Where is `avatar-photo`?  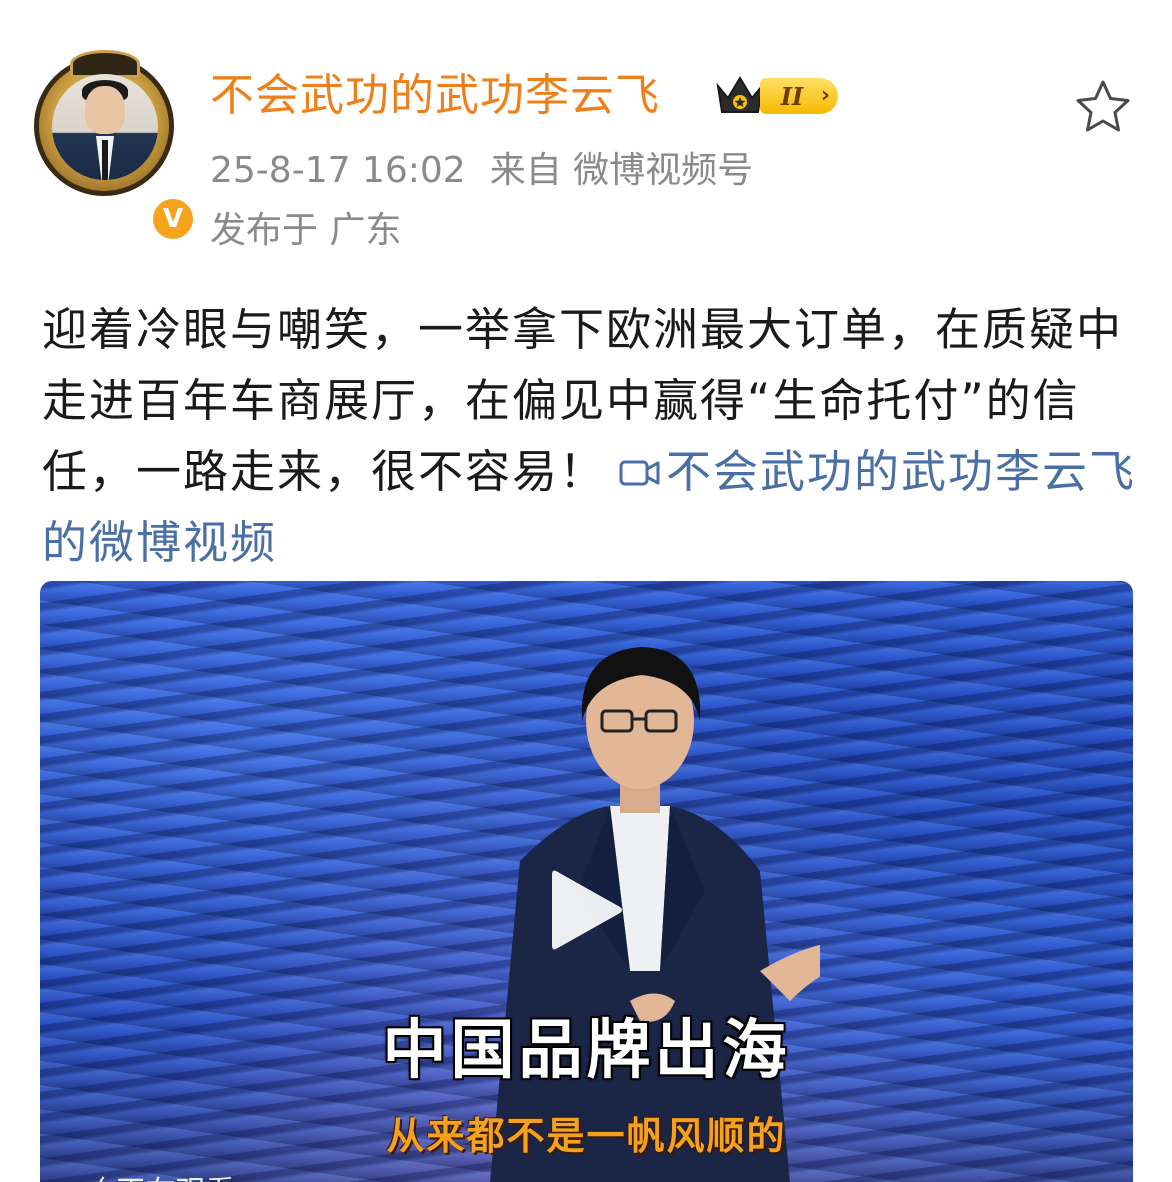 avatar-photo is located at coordinates (105, 127).